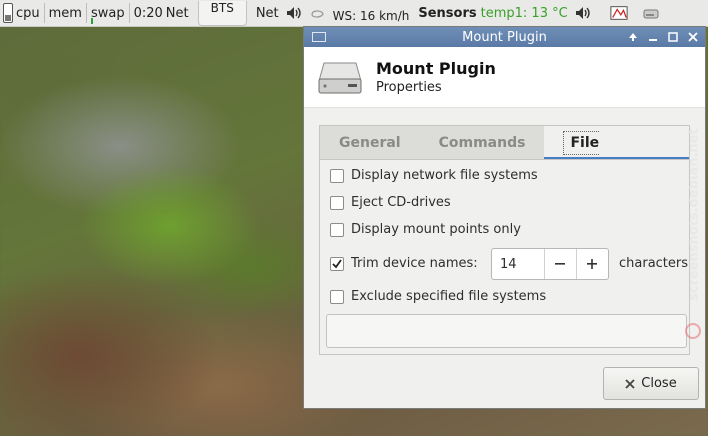  I want to click on trim-names-label: Trim device names:, so click(414, 263).